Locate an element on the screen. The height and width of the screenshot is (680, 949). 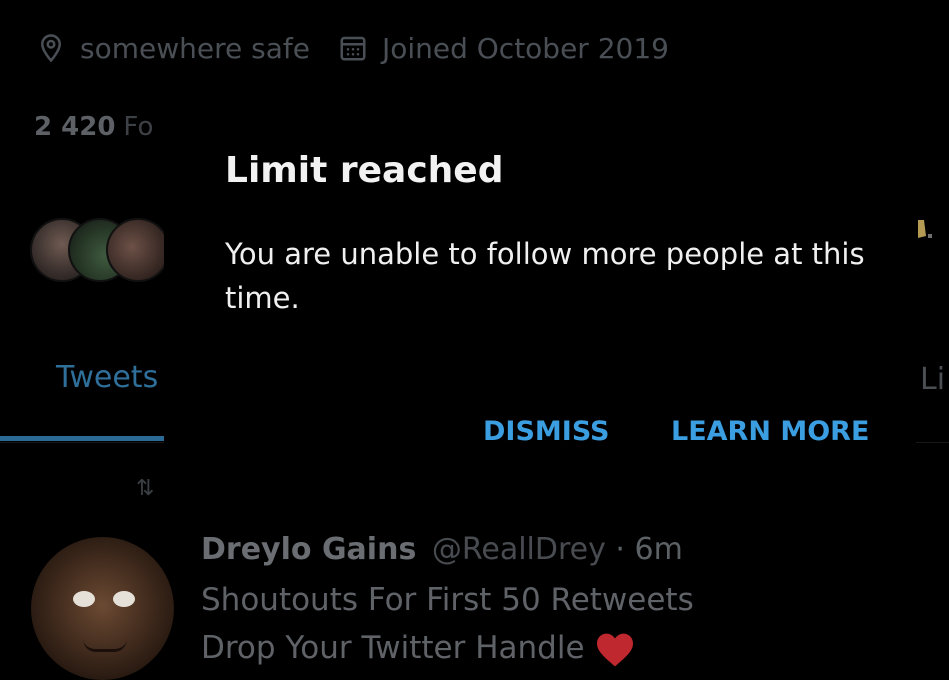
tweet-text-line-2: Drop Your Twitter Handle is located at coordinates (418, 649).